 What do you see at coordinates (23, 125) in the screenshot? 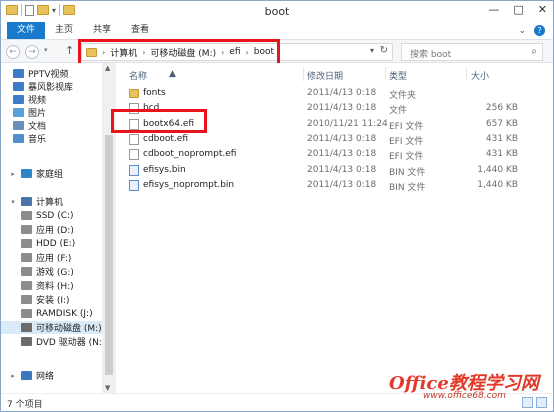
I see `sidebar-item: 文档` at bounding box center [23, 125].